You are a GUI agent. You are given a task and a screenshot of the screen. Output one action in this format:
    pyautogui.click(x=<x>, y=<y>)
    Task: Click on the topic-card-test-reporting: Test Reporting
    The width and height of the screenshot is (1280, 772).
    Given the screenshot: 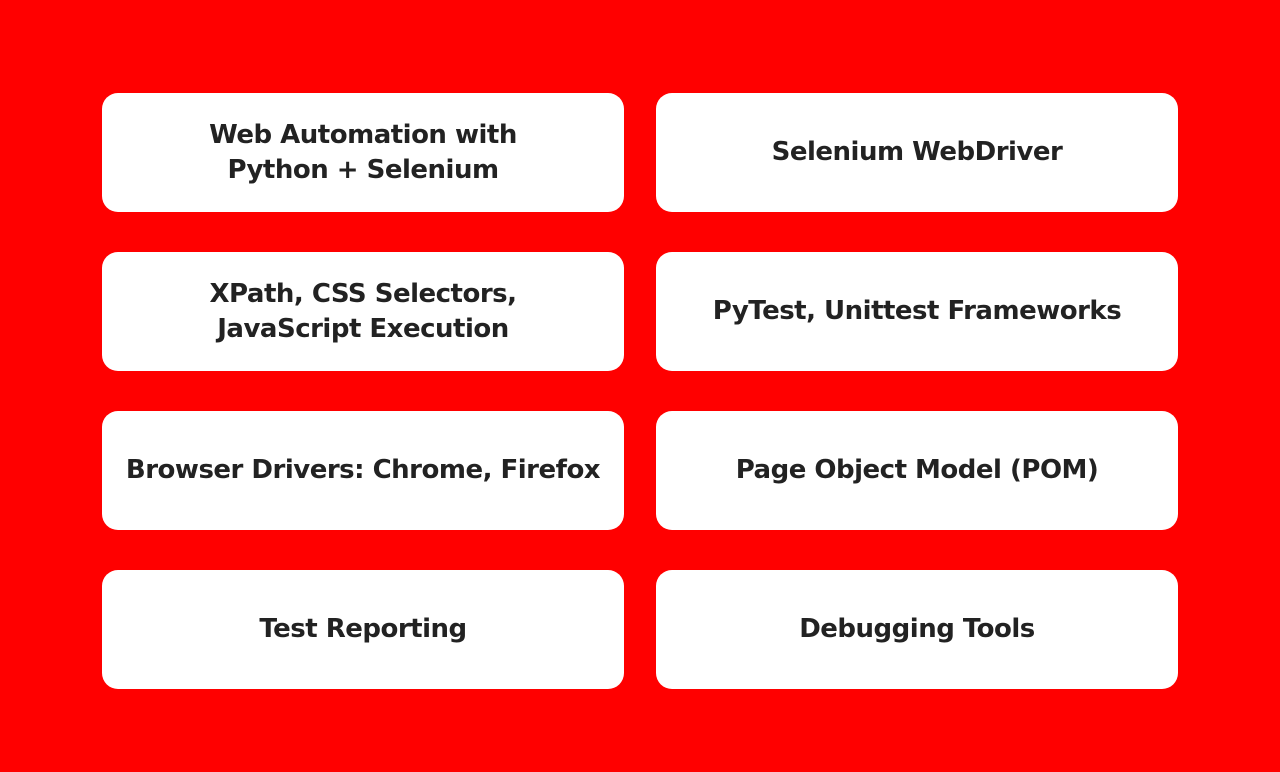 What is the action you would take?
    pyautogui.click(x=363, y=629)
    